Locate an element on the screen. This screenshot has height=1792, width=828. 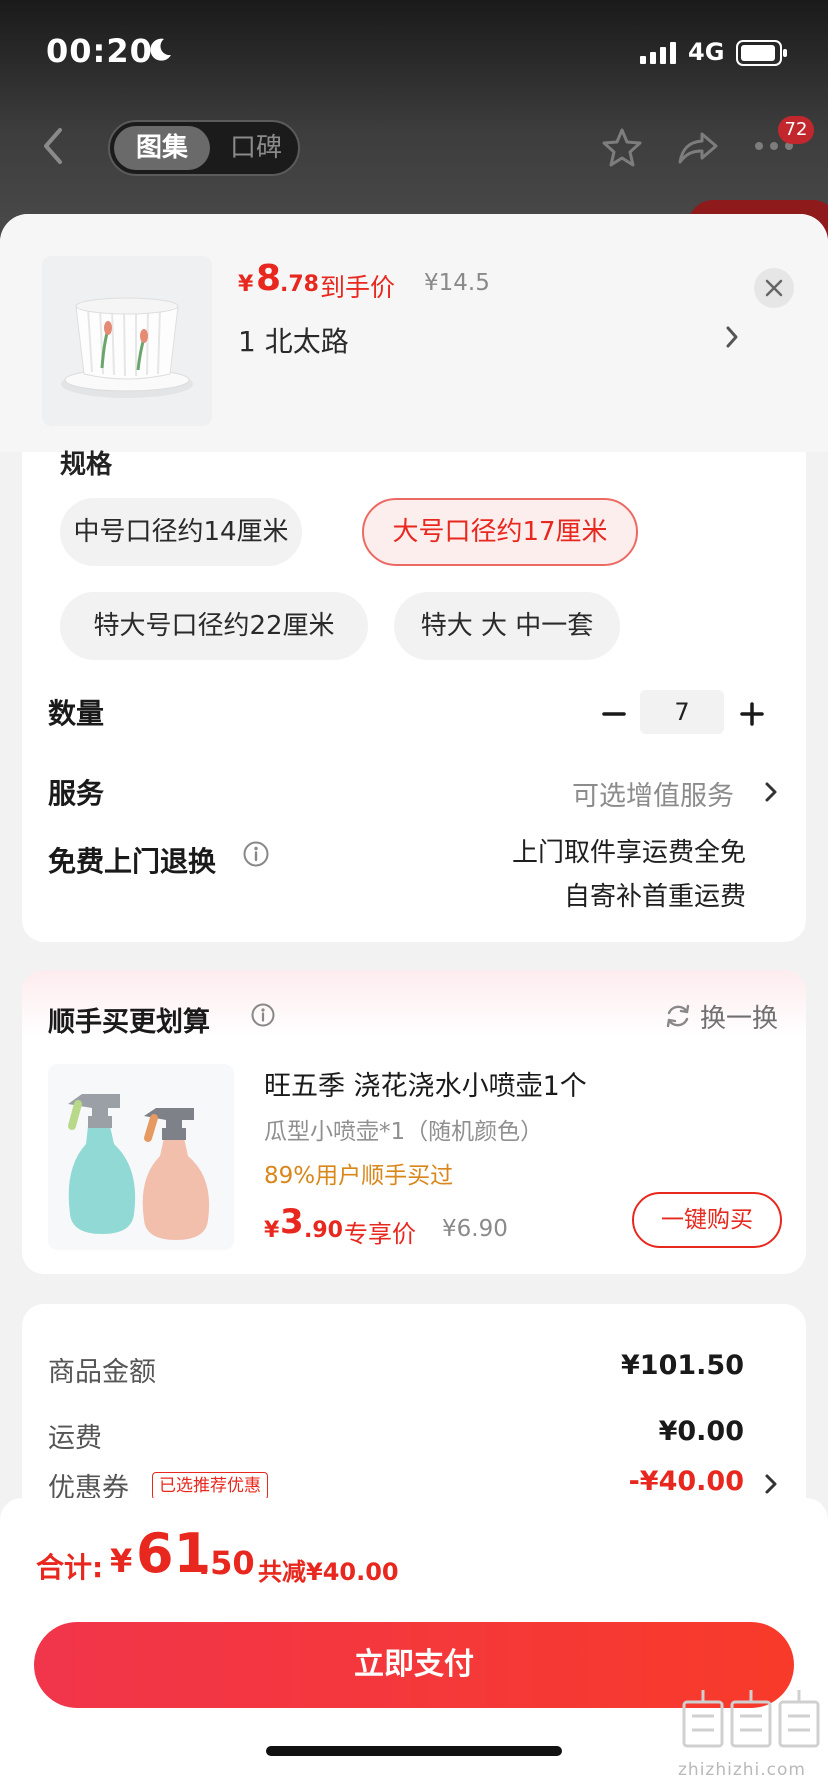
close-button is located at coordinates (774, 288).